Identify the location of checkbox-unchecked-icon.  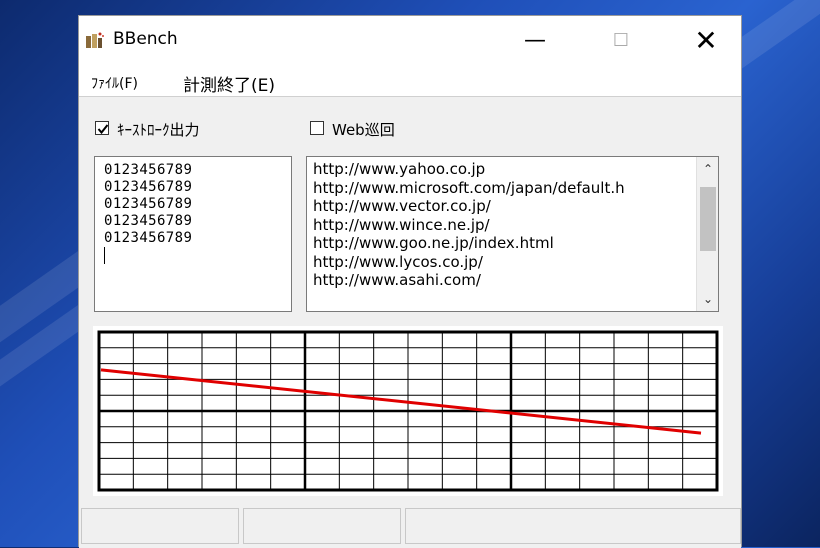
(317, 128).